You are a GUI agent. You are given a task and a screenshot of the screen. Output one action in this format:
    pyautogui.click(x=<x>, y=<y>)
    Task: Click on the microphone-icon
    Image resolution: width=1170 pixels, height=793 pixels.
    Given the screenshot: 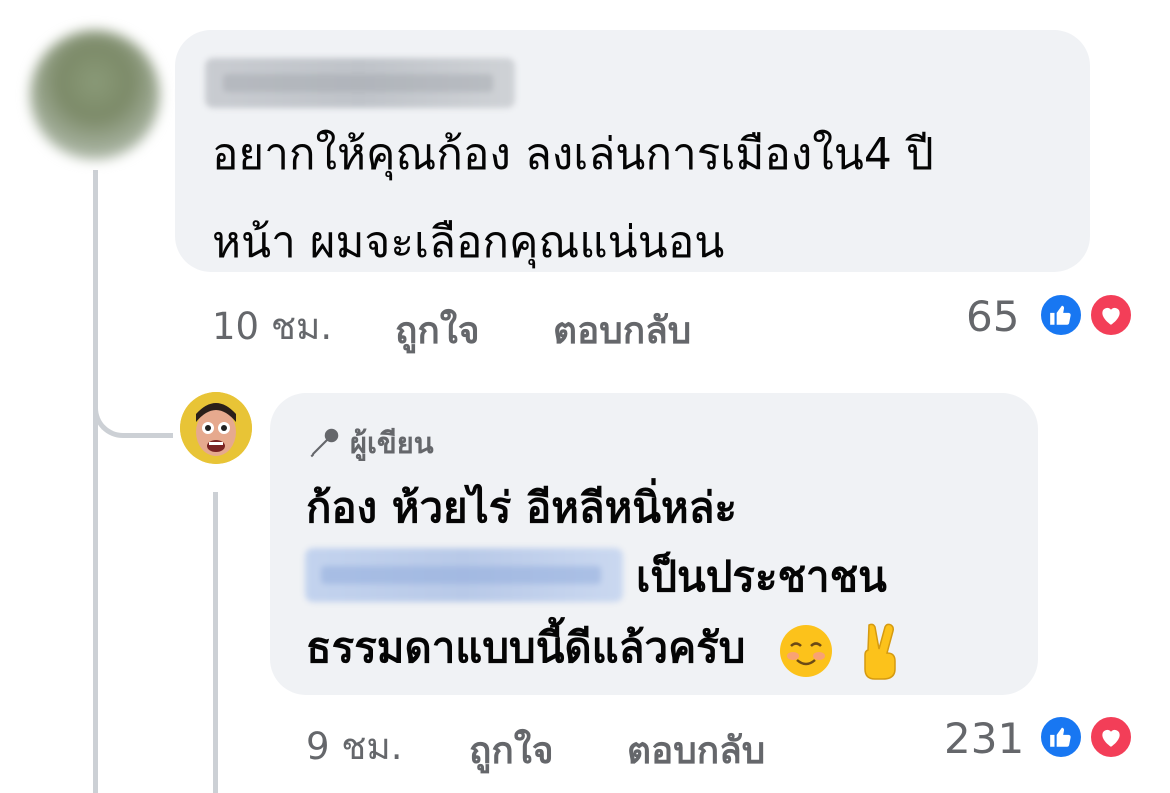 What is the action you would take?
    pyautogui.click(x=324, y=443)
    